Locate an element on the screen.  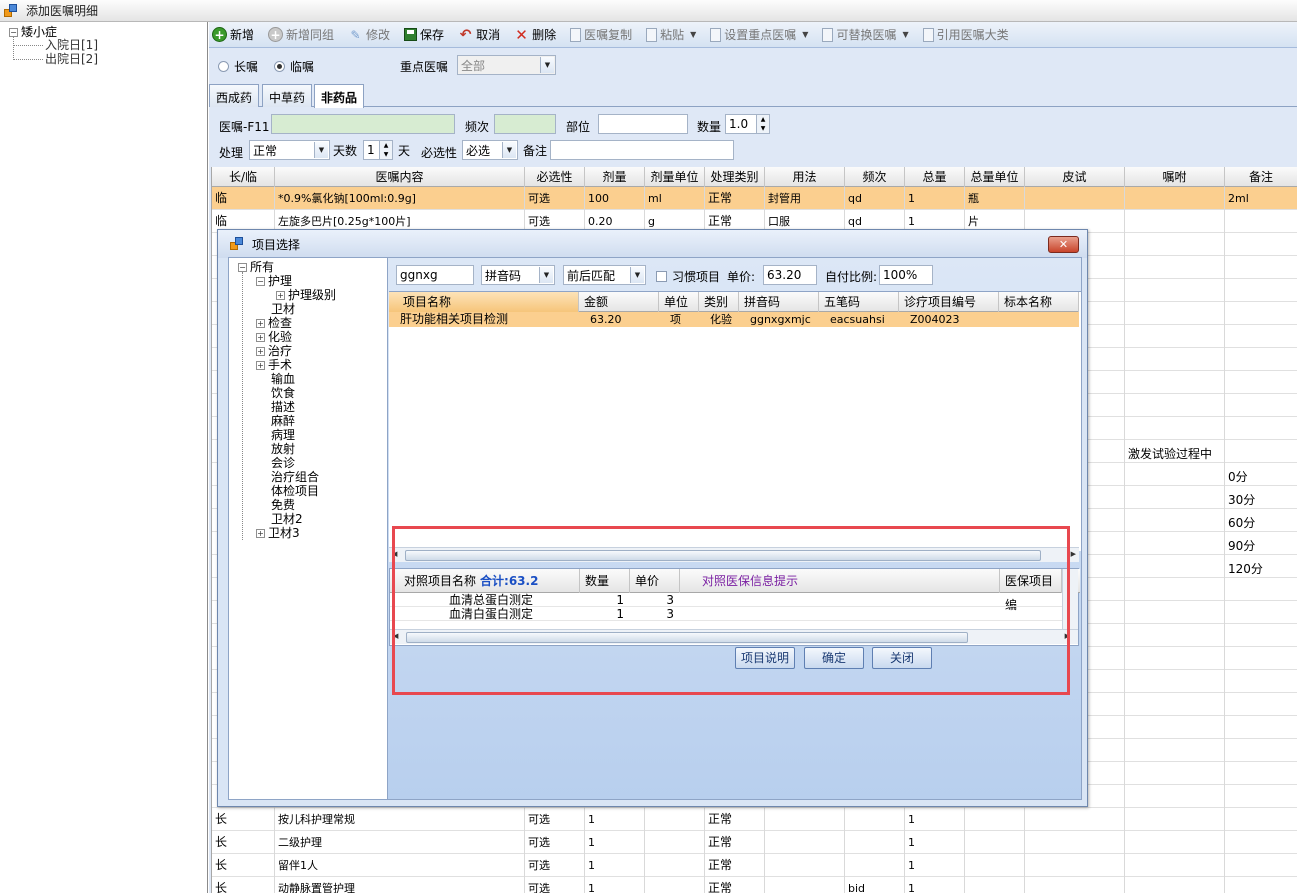
table-row: 长留伴1人 可选 1 正常 1 is located at coordinates (754, 865).